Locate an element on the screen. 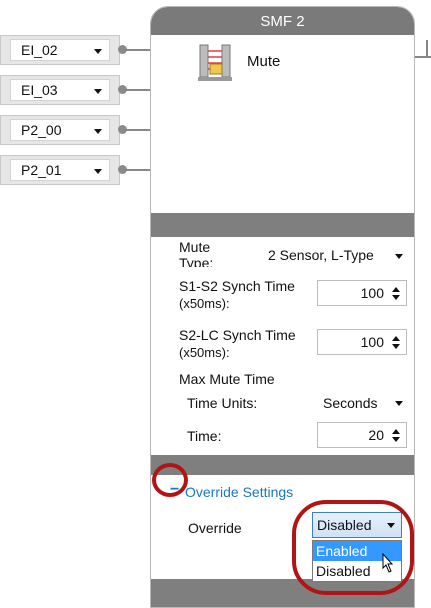 The width and height of the screenshot is (431, 608). annotation-circle is located at coordinates (170, 480).